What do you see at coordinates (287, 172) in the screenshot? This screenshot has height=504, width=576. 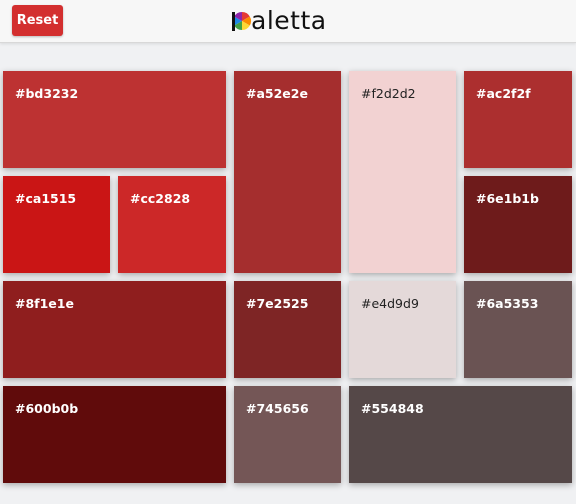 I see `color-swatch: #a52e2e` at bounding box center [287, 172].